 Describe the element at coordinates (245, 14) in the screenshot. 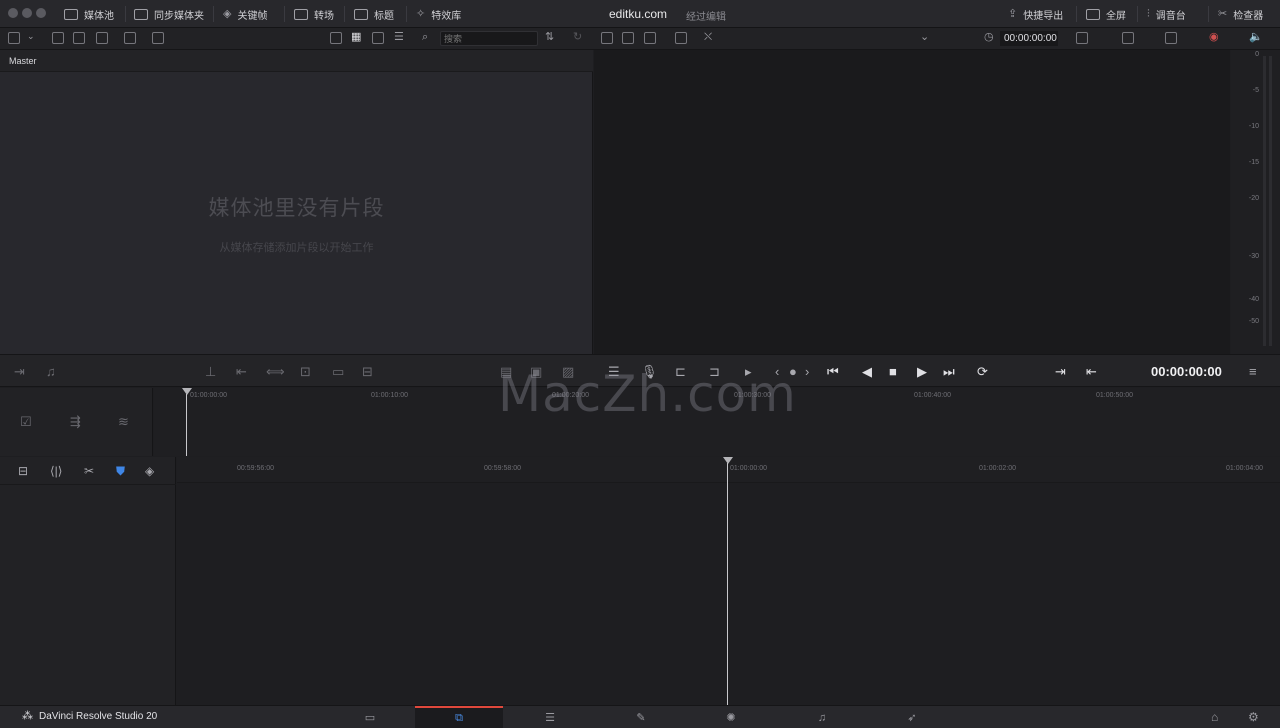

I see `keyframe-tab: ◈ 关键帧` at that location.